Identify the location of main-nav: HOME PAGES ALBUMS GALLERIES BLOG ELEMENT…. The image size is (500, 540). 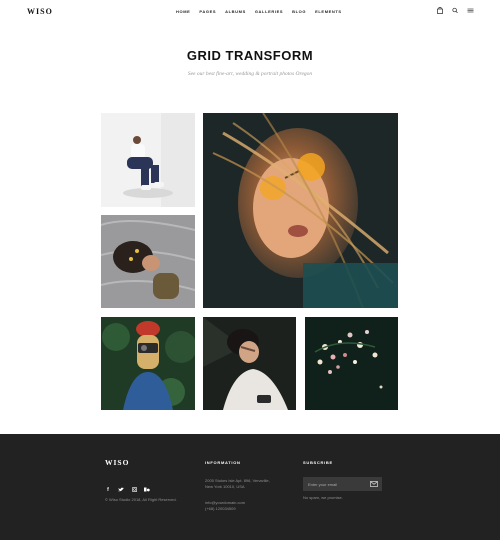
(263, 11).